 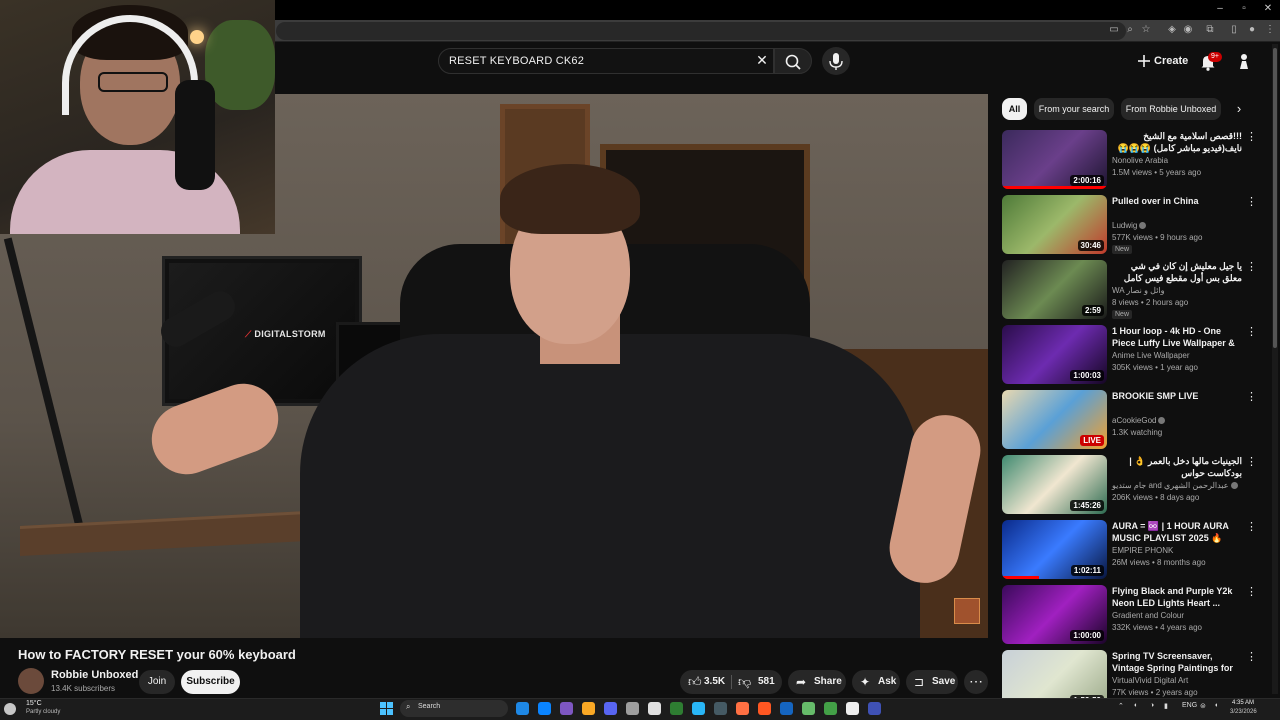 What do you see at coordinates (210, 682) in the screenshot?
I see `subscribe-button: Subscribe` at bounding box center [210, 682].